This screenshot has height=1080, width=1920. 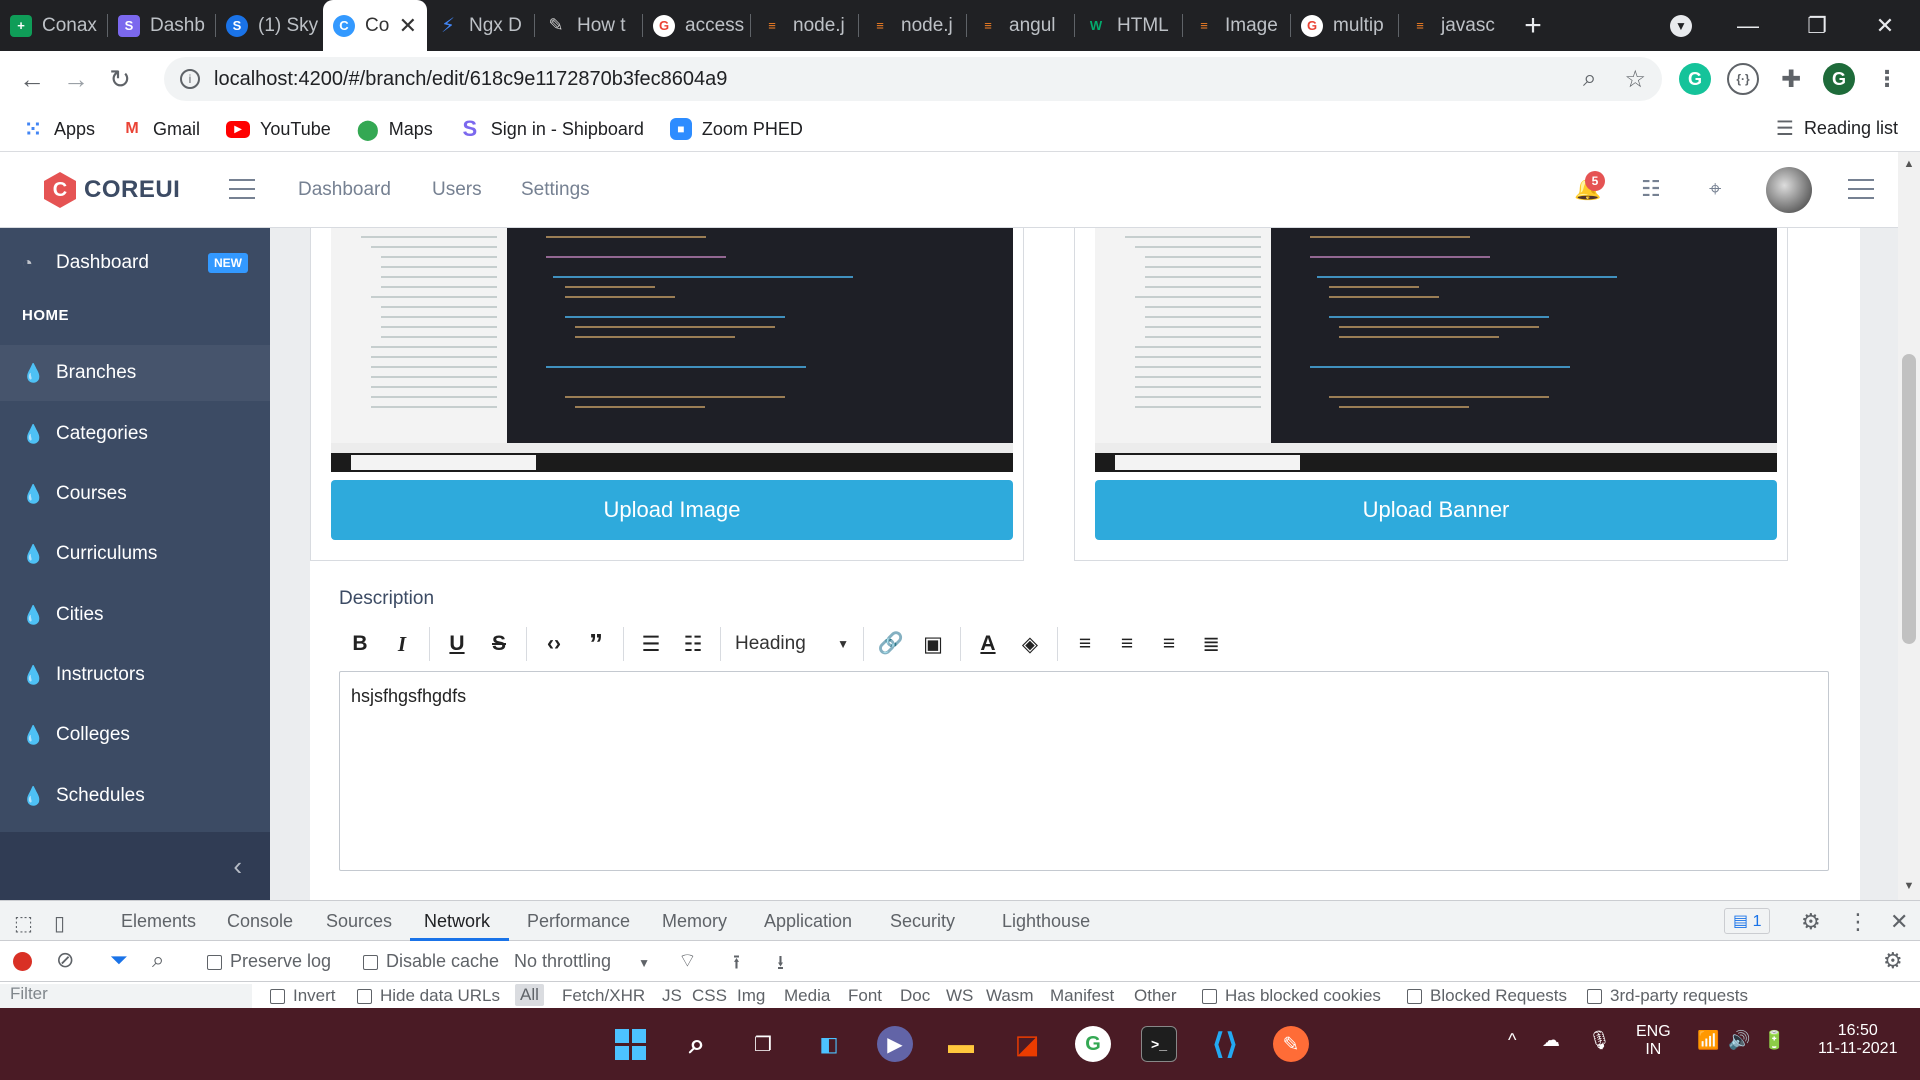 I want to click on browser-tab: ≡ angul, so click(x=1020, y=25).